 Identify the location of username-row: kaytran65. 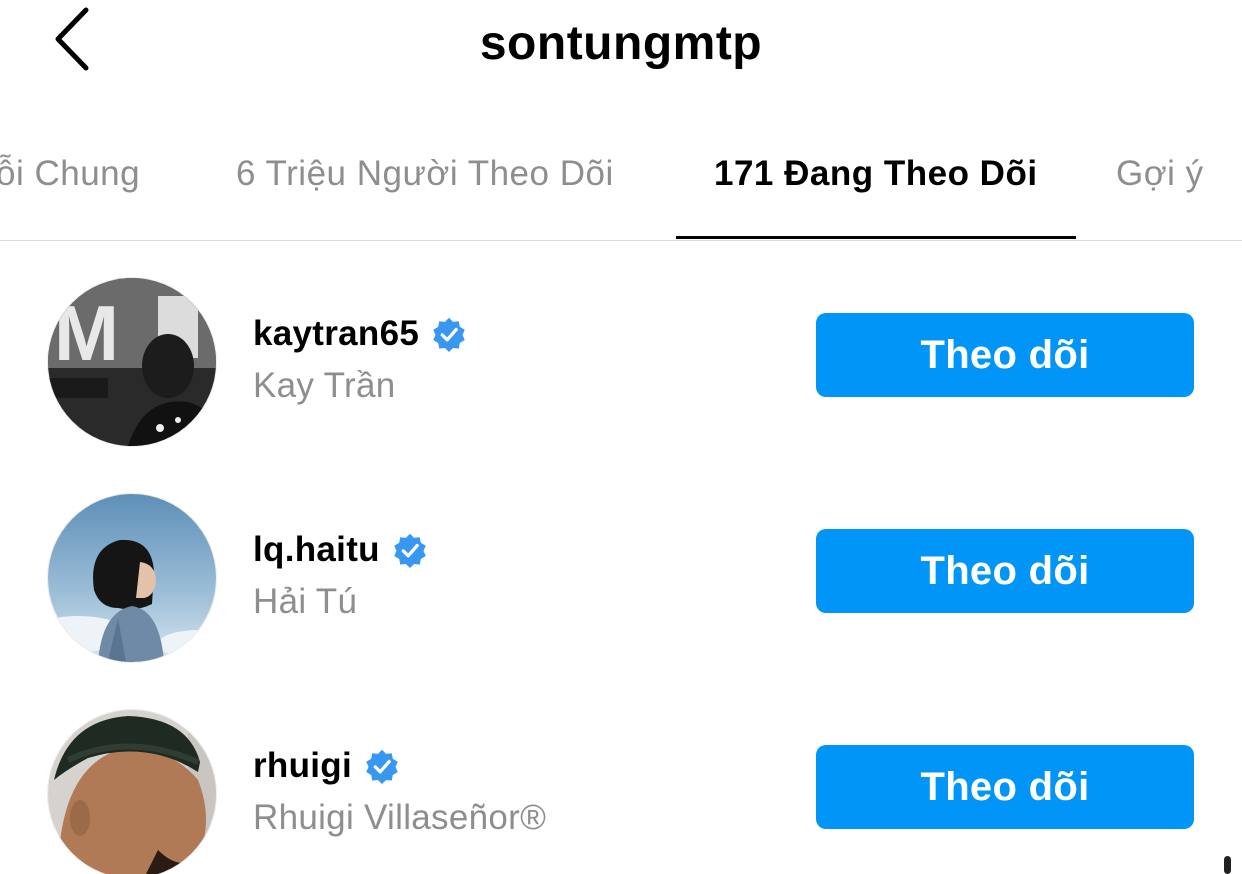
(360, 334).